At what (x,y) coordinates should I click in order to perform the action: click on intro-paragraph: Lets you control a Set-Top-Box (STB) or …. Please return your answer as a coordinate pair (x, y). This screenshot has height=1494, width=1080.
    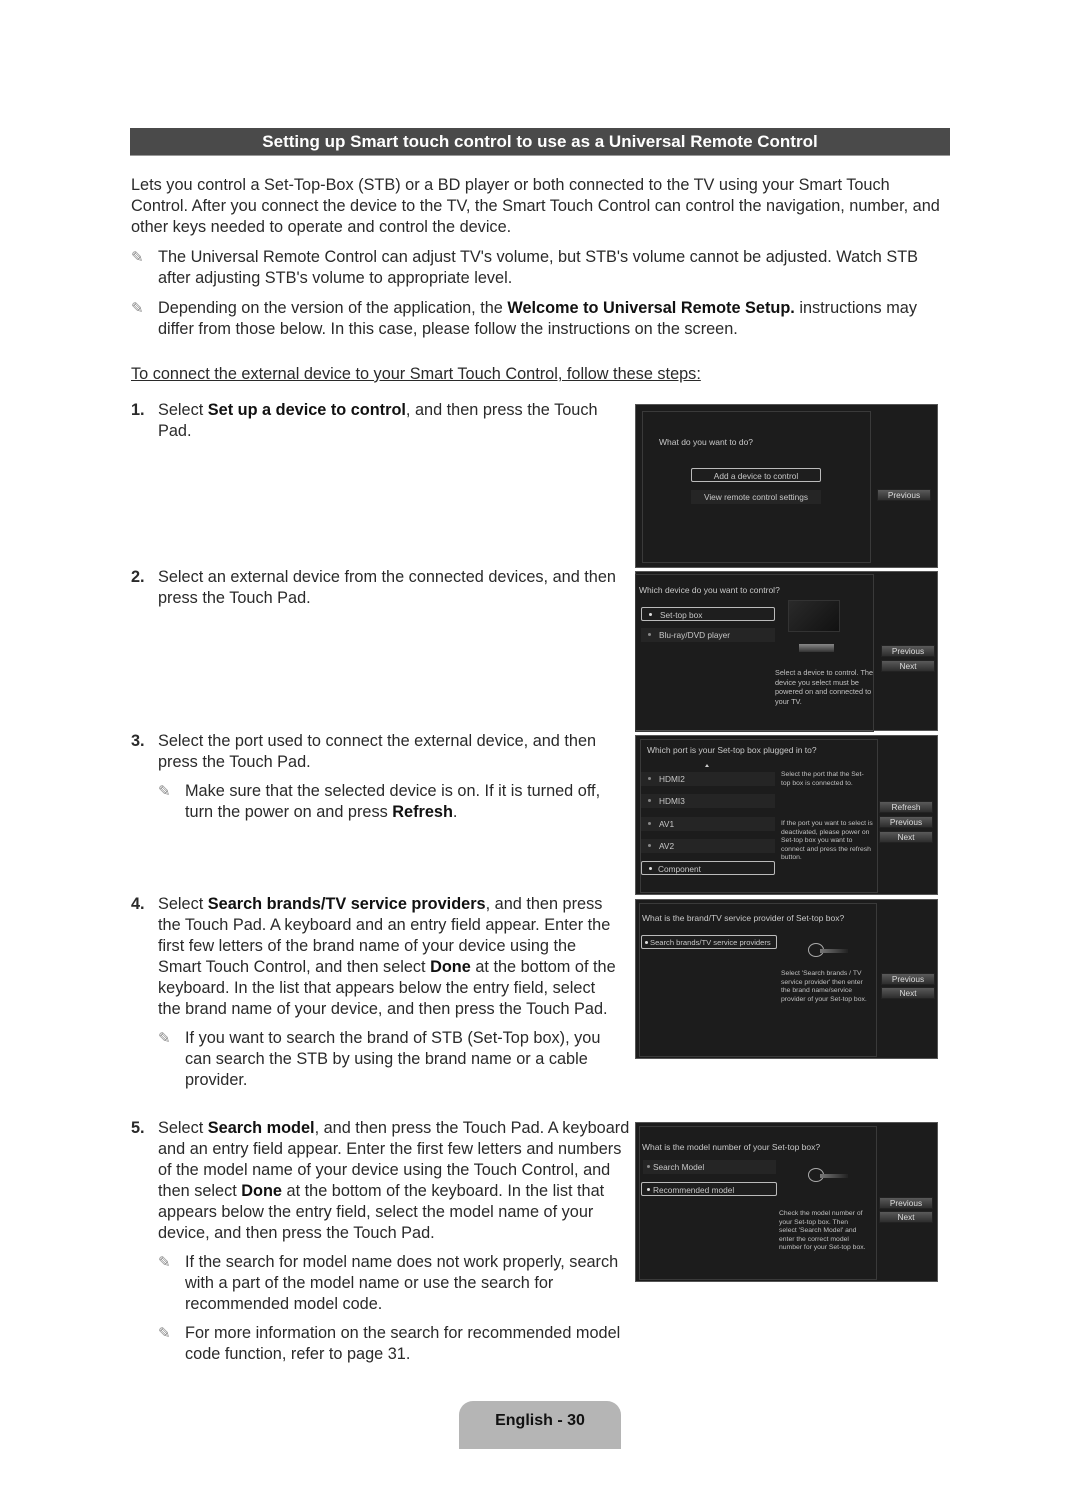
    Looking at the image, I should click on (535, 206).